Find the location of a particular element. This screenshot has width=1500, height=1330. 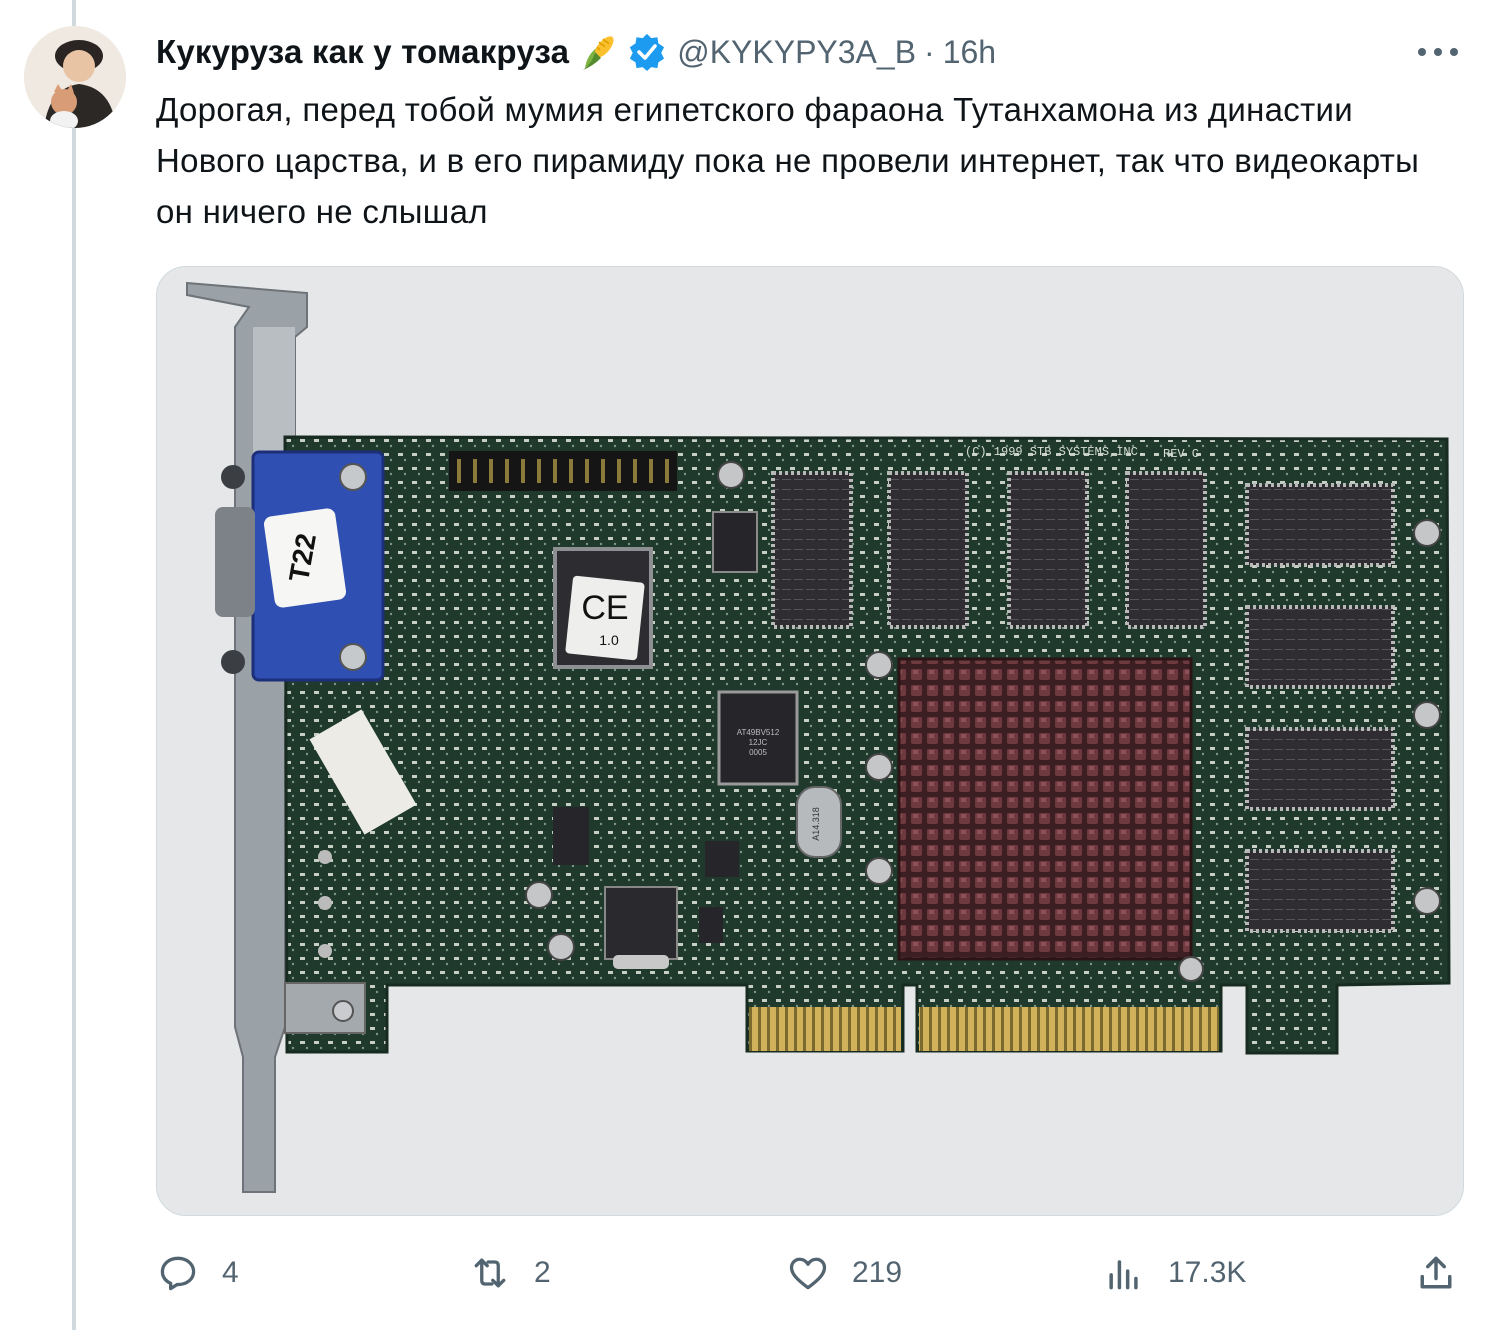

user-handle: @KYKYPY3A_B is located at coordinates (796, 52).